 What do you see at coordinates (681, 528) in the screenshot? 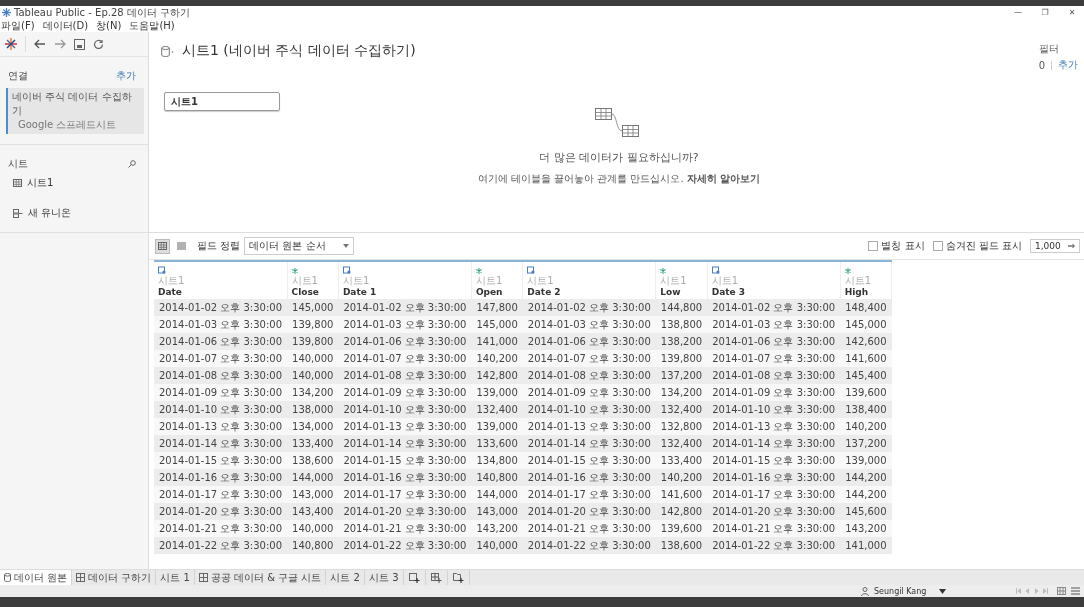
I see `table-cell: 139,600` at bounding box center [681, 528].